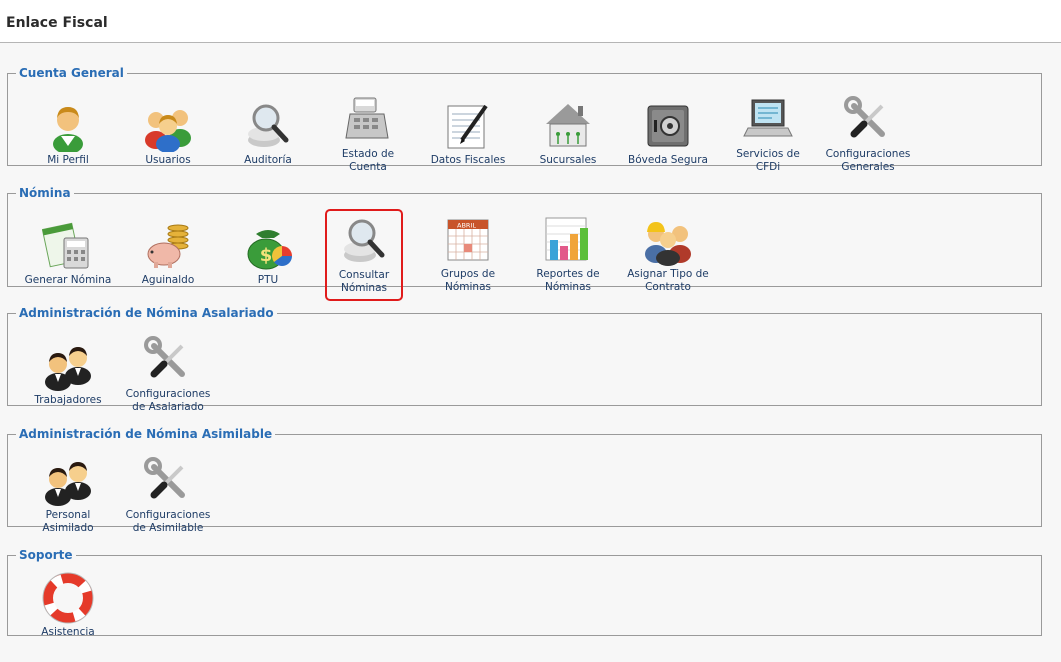  I want to click on item-label: Asignar Tipo de Contrato, so click(668, 280).